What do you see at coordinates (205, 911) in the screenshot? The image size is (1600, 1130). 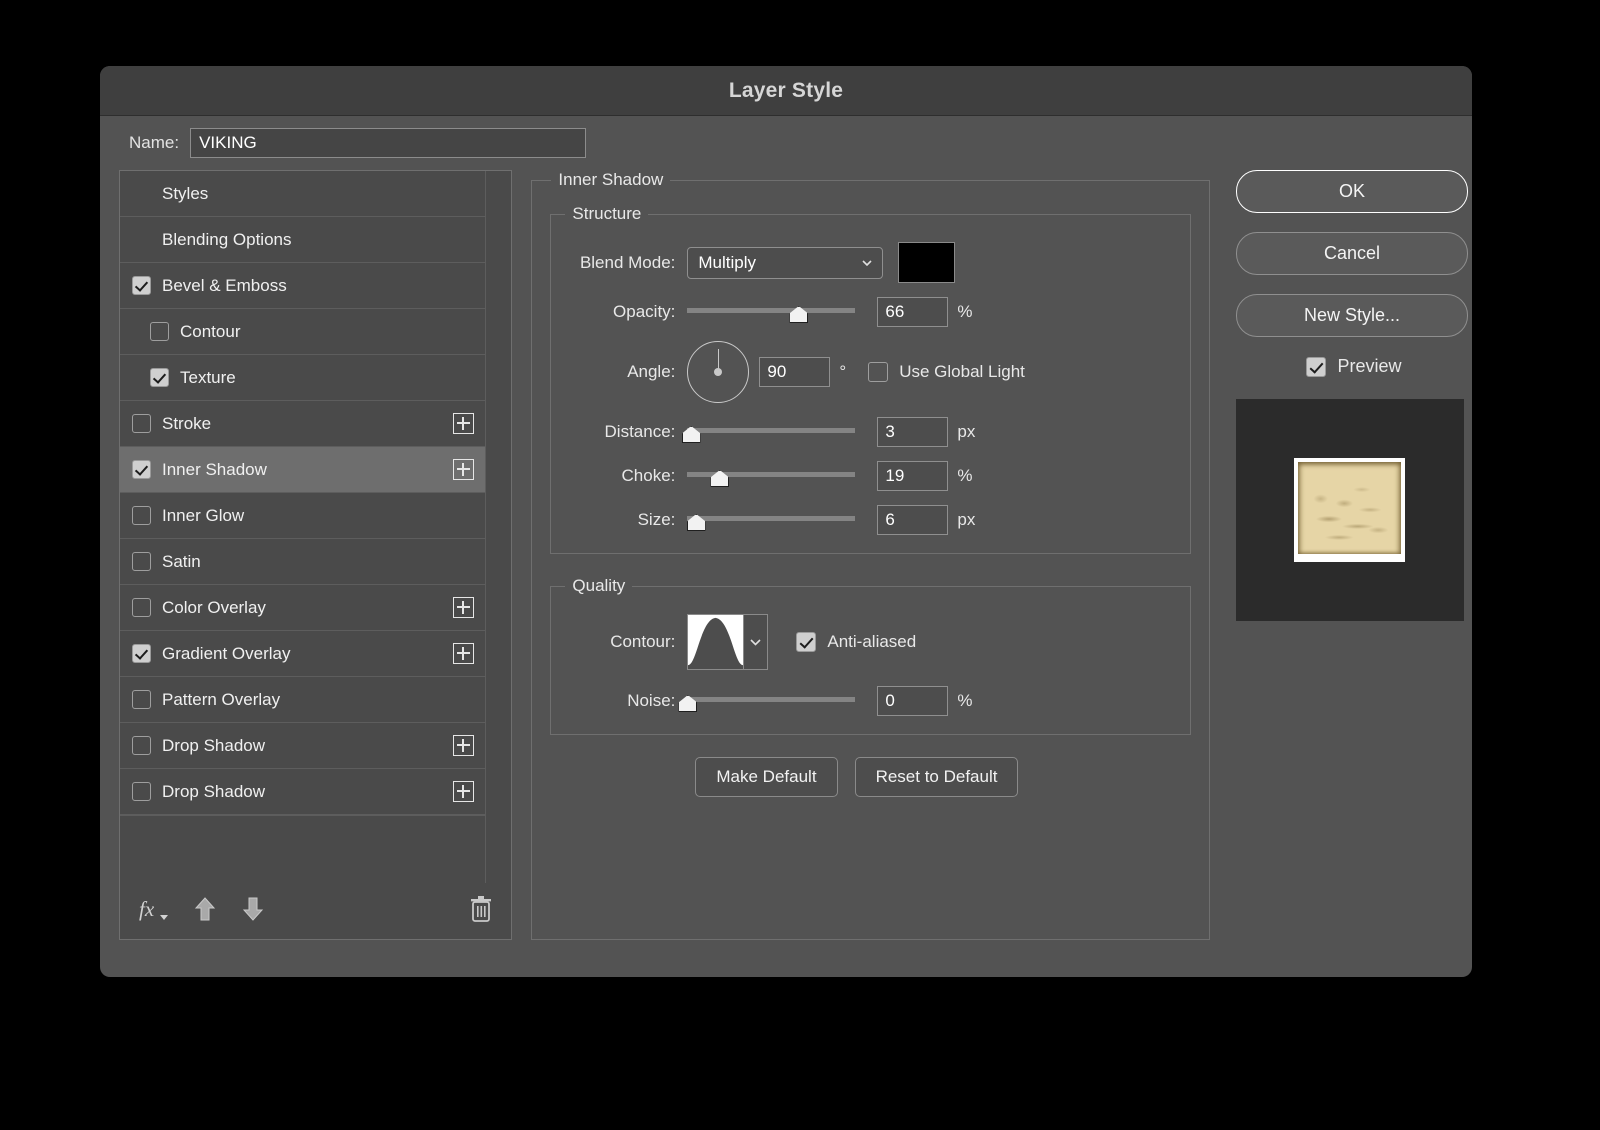 I see `arrow-up-icon` at bounding box center [205, 911].